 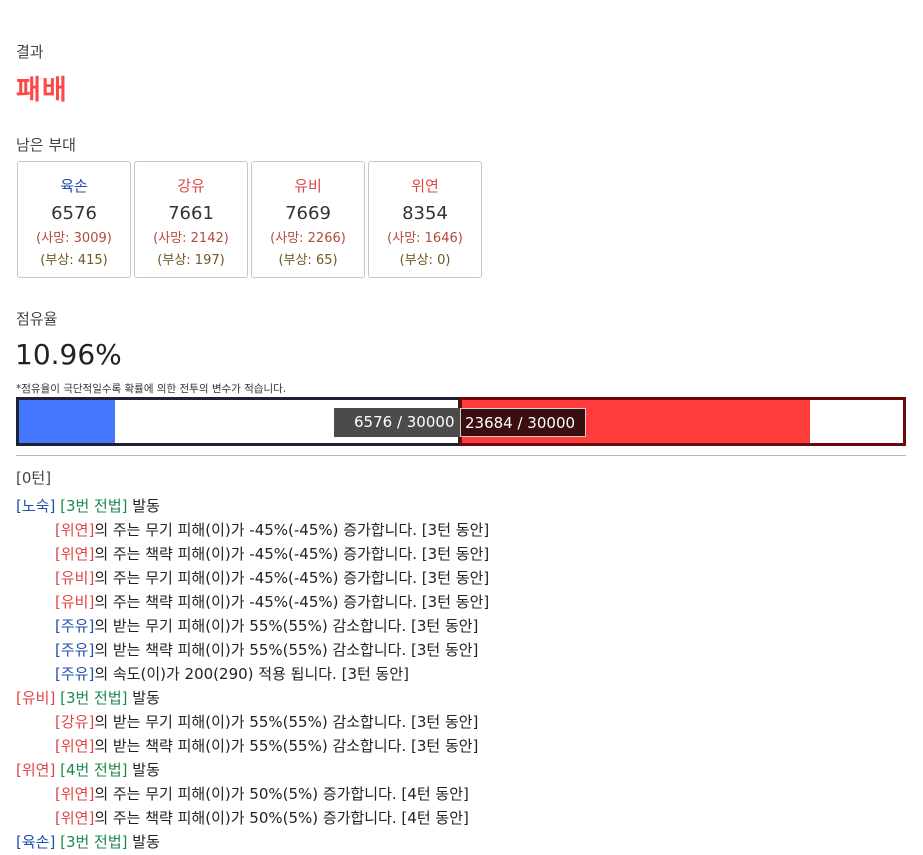 What do you see at coordinates (68, 354) in the screenshot?
I see `occupancy-value: 10.96%` at bounding box center [68, 354].